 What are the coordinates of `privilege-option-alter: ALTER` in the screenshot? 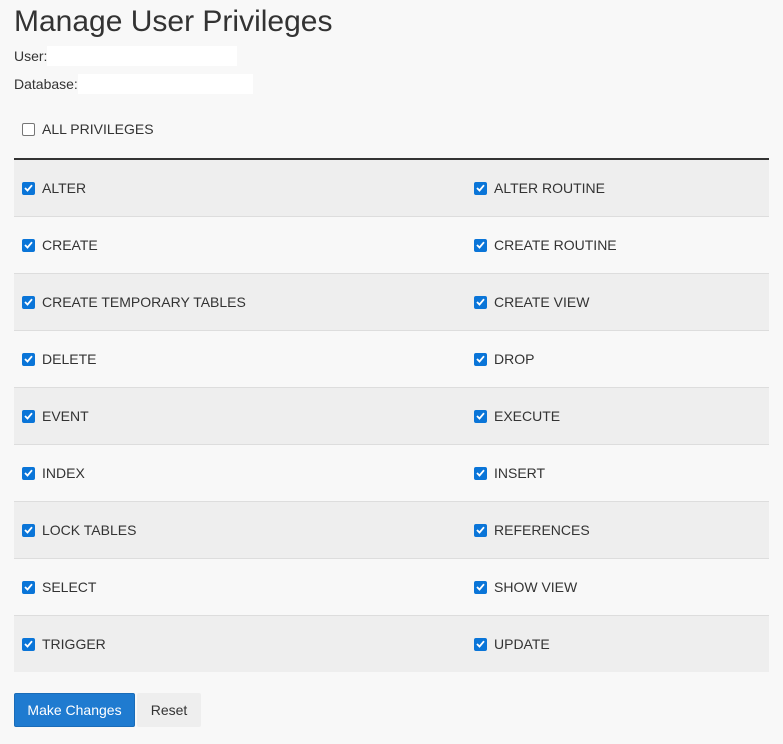 It's located at (54, 188).